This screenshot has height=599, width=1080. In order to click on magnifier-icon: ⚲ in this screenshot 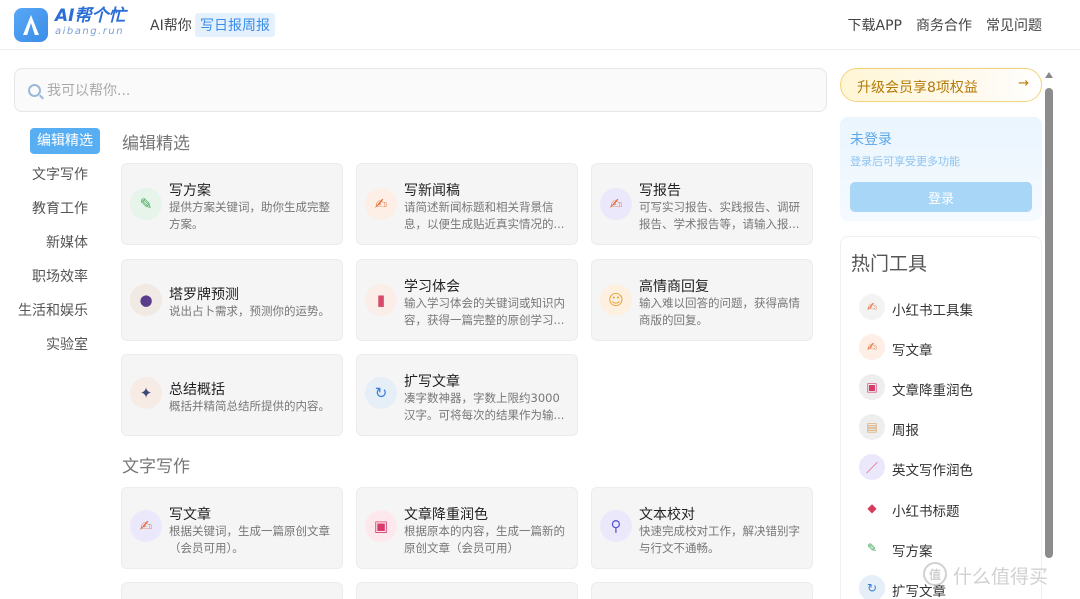, I will do `click(616, 526)`.